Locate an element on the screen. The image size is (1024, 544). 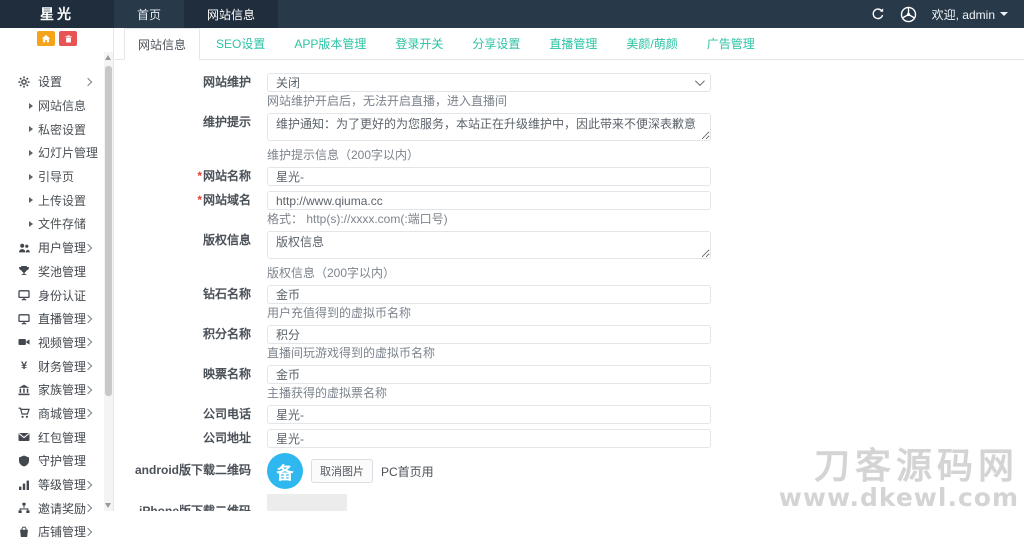
sidebar-item-video-management: 视频管理 is located at coordinates (51, 343).